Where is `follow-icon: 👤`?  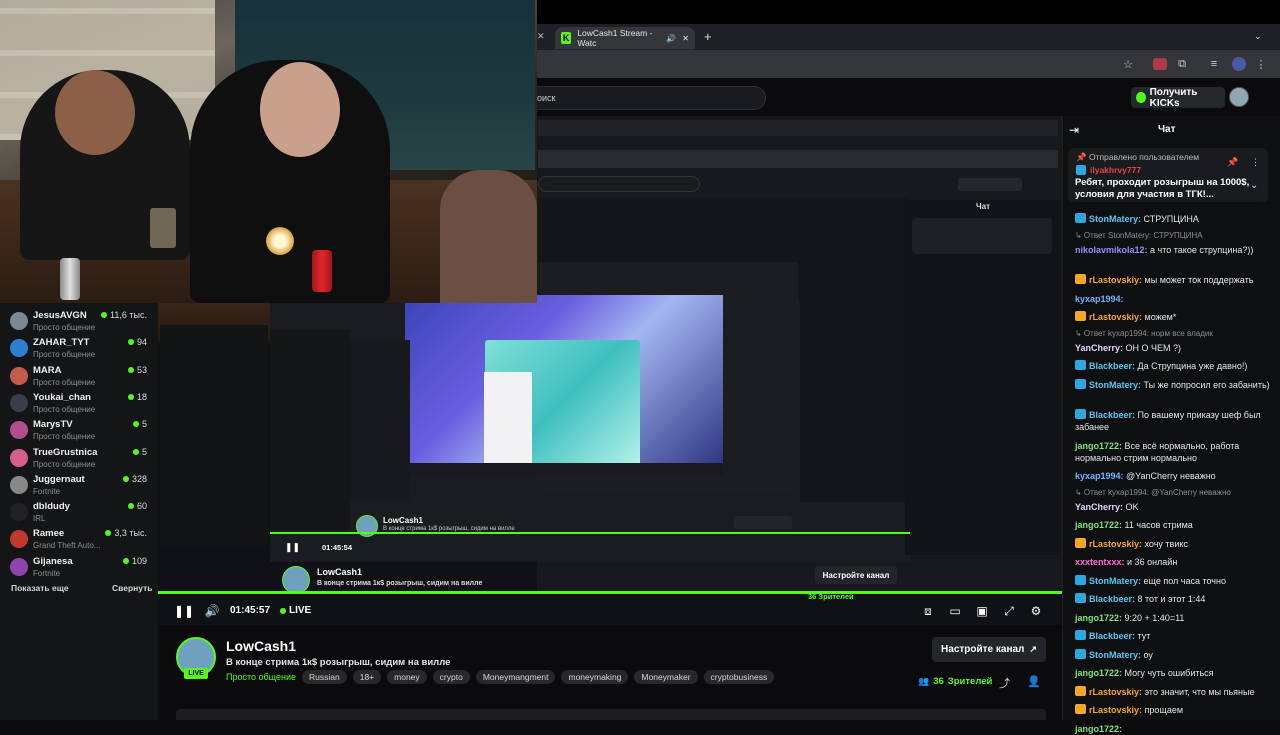
follow-icon: 👤 is located at coordinates (1034, 681).